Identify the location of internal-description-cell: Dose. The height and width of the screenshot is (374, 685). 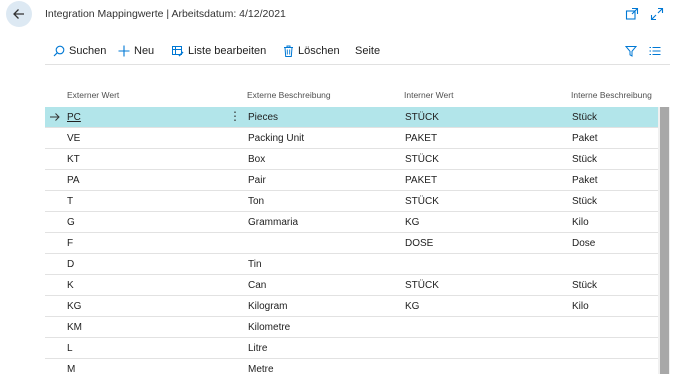
(583, 243).